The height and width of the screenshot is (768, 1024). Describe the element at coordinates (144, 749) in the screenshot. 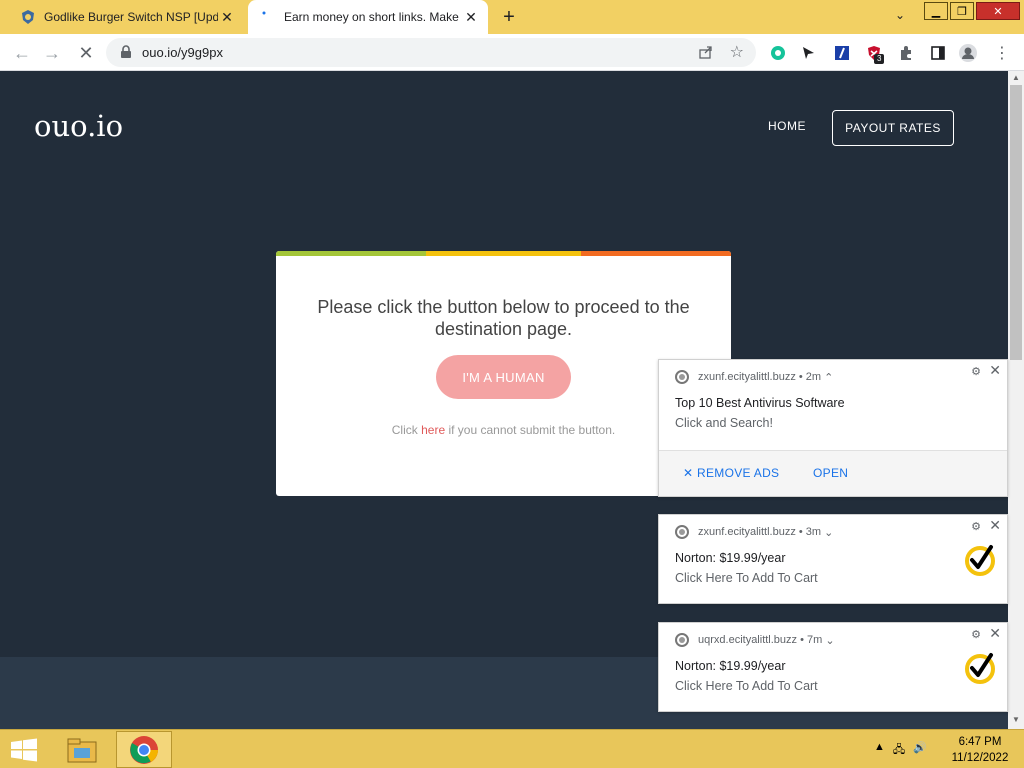

I see `chrome-taskbar-icon` at that location.